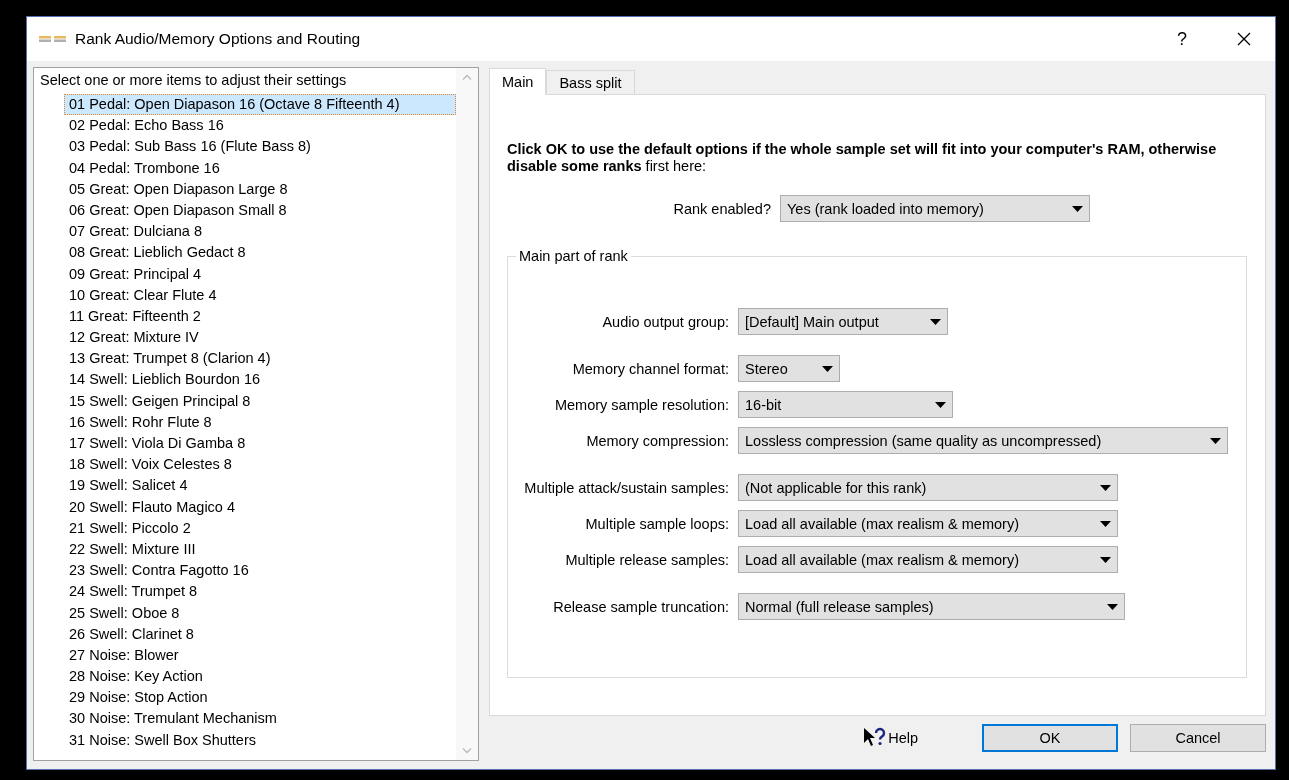 Image resolution: width=1289 pixels, height=780 pixels. What do you see at coordinates (260, 105) in the screenshot?
I see `rank-item: 01 Pedal: Open Diapason 16 (Octave 8 Fifteenth 4)` at bounding box center [260, 105].